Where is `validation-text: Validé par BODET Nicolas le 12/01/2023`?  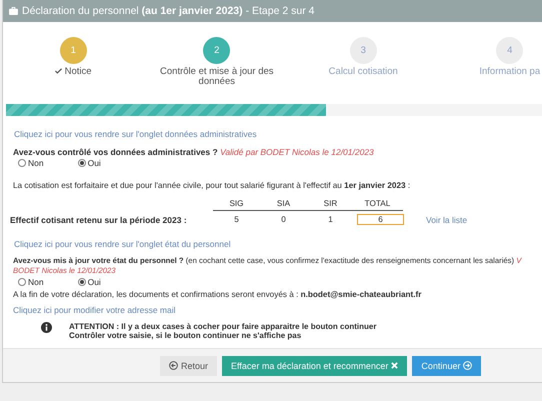
validation-text: Validé par BODET Nicolas le 12/01/2023 is located at coordinates (297, 152).